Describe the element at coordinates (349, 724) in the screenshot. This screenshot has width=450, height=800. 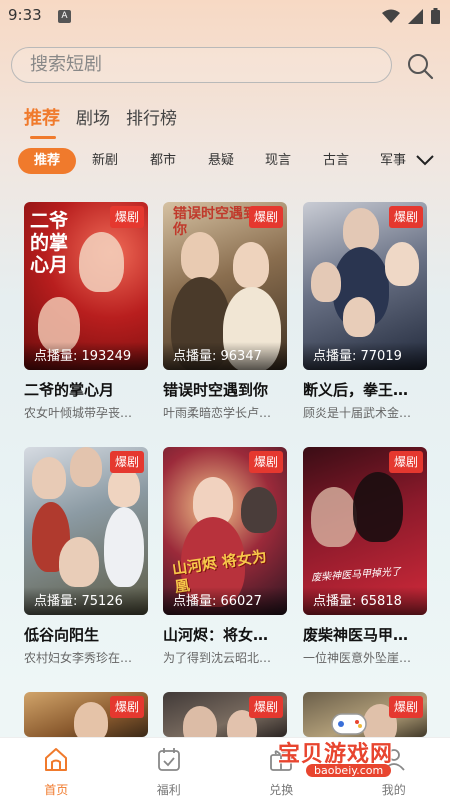
I see `gamepad-icon` at that location.